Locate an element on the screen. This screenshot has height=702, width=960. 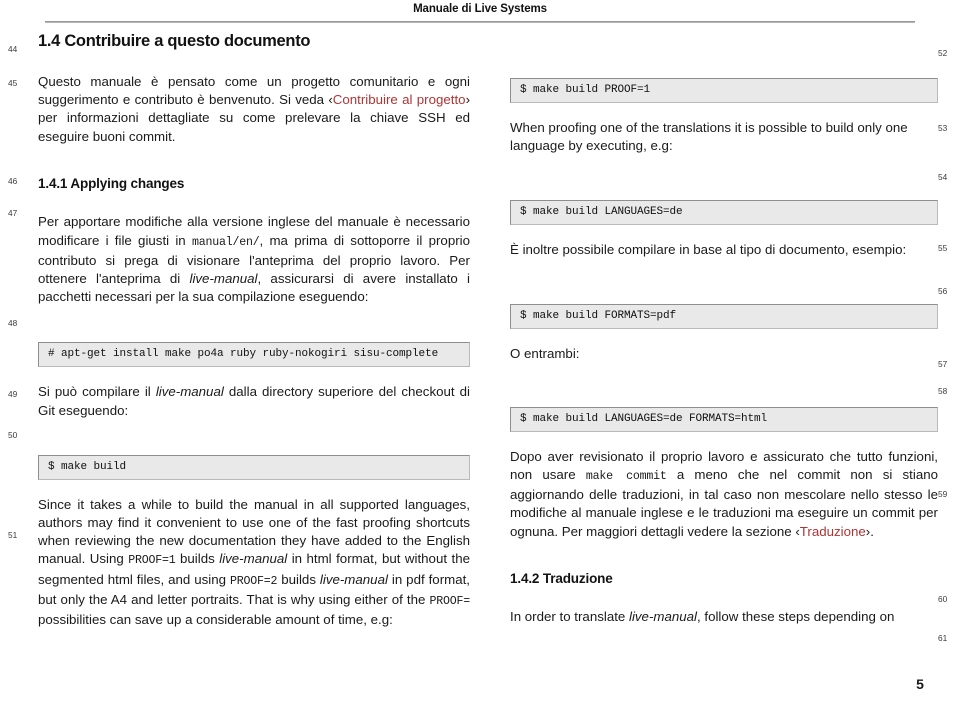
page-header-title: Manuale di Live Systems is located at coordinates (480, 9).